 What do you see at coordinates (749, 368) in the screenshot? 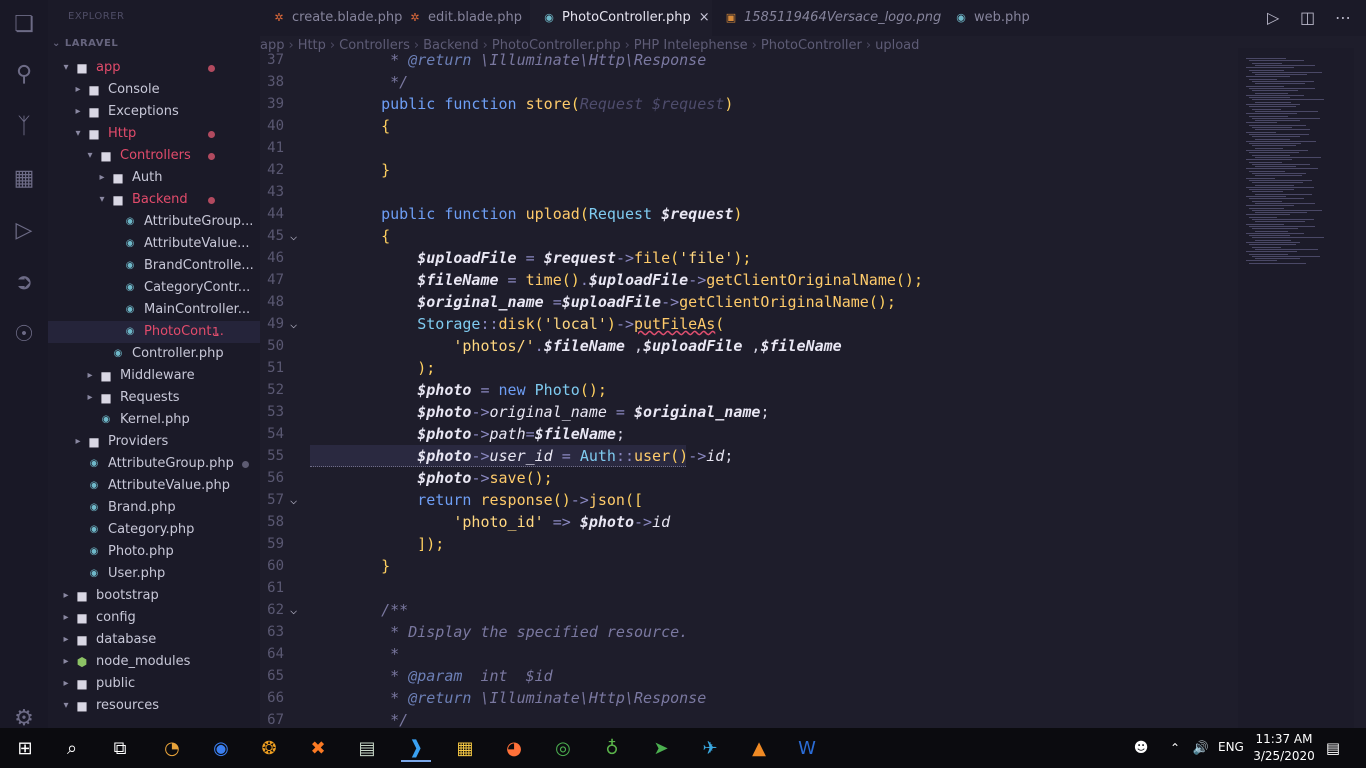
I see `code-line: 51 );` at bounding box center [749, 368].